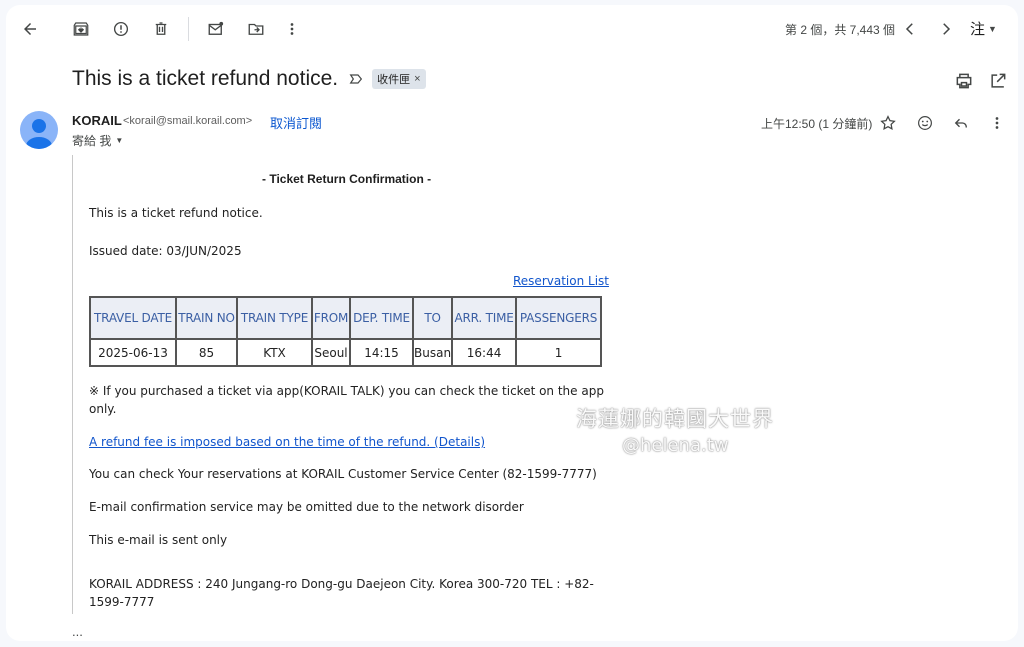 Image resolution: width=1024 pixels, height=647 pixels. Describe the element at coordinates (910, 29) in the screenshot. I see `newer-chevron-icon` at that location.